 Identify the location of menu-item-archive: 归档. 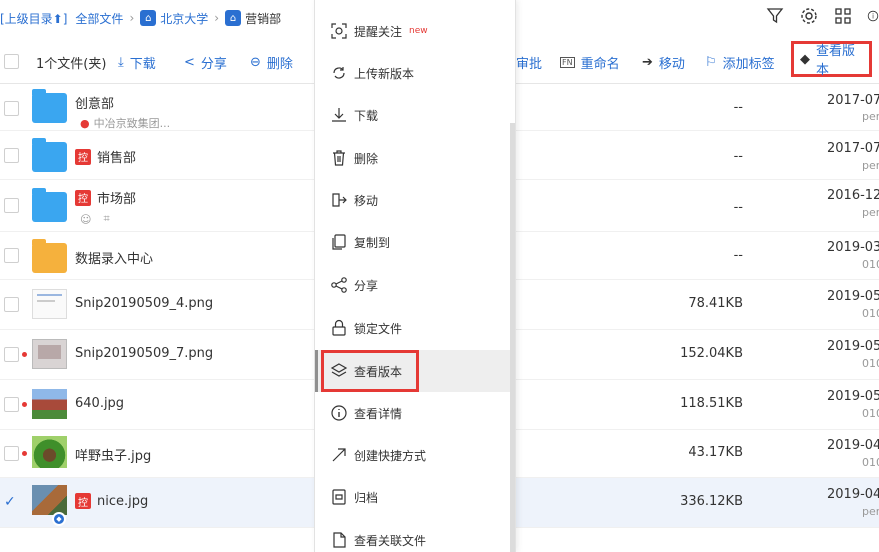
(415, 497).